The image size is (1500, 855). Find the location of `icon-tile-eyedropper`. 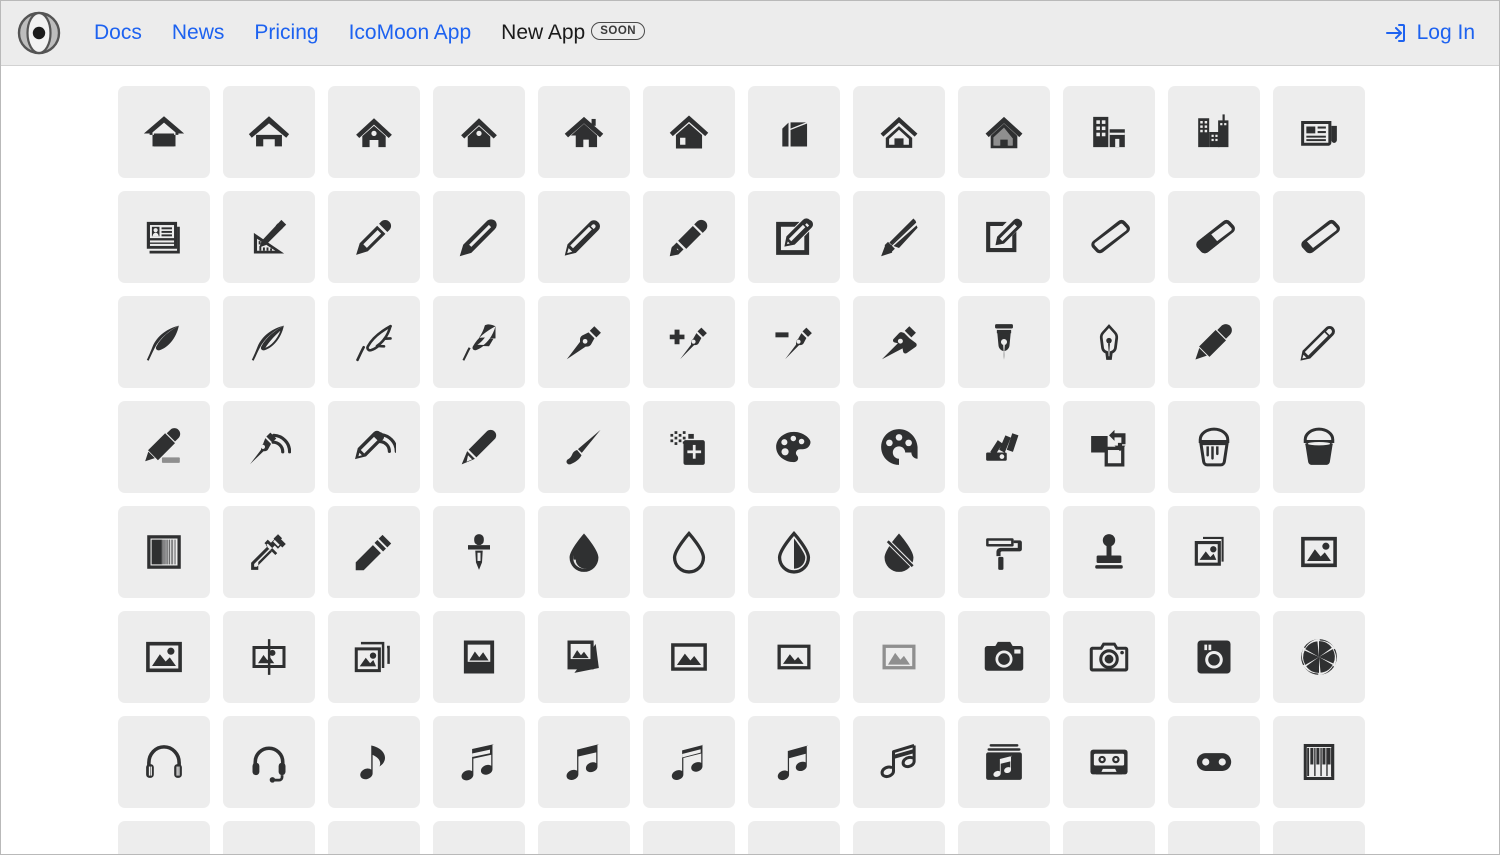

icon-tile-eyedropper is located at coordinates (269, 552).